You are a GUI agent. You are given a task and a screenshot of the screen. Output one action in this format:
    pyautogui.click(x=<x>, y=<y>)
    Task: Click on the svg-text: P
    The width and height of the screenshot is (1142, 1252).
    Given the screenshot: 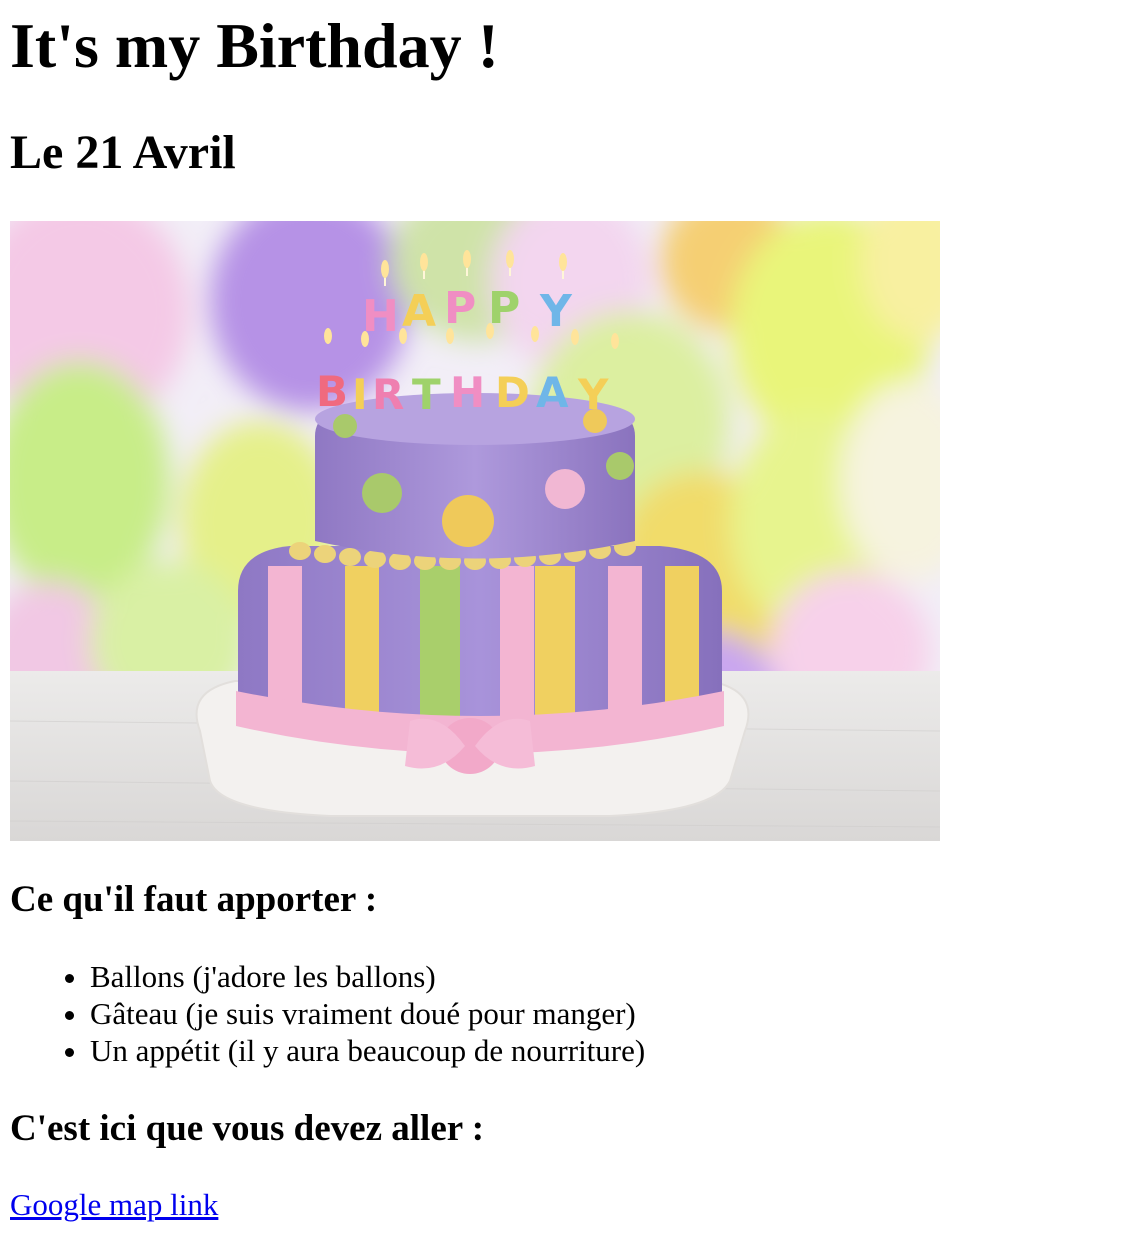 What is the action you would take?
    pyautogui.click(x=460, y=308)
    